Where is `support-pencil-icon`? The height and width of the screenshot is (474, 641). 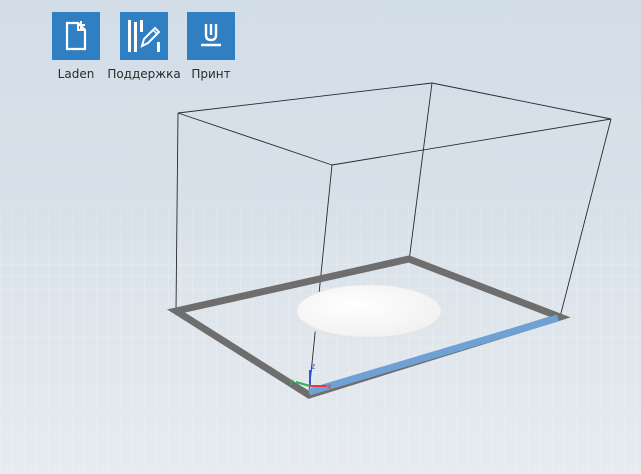 support-pencil-icon is located at coordinates (144, 36).